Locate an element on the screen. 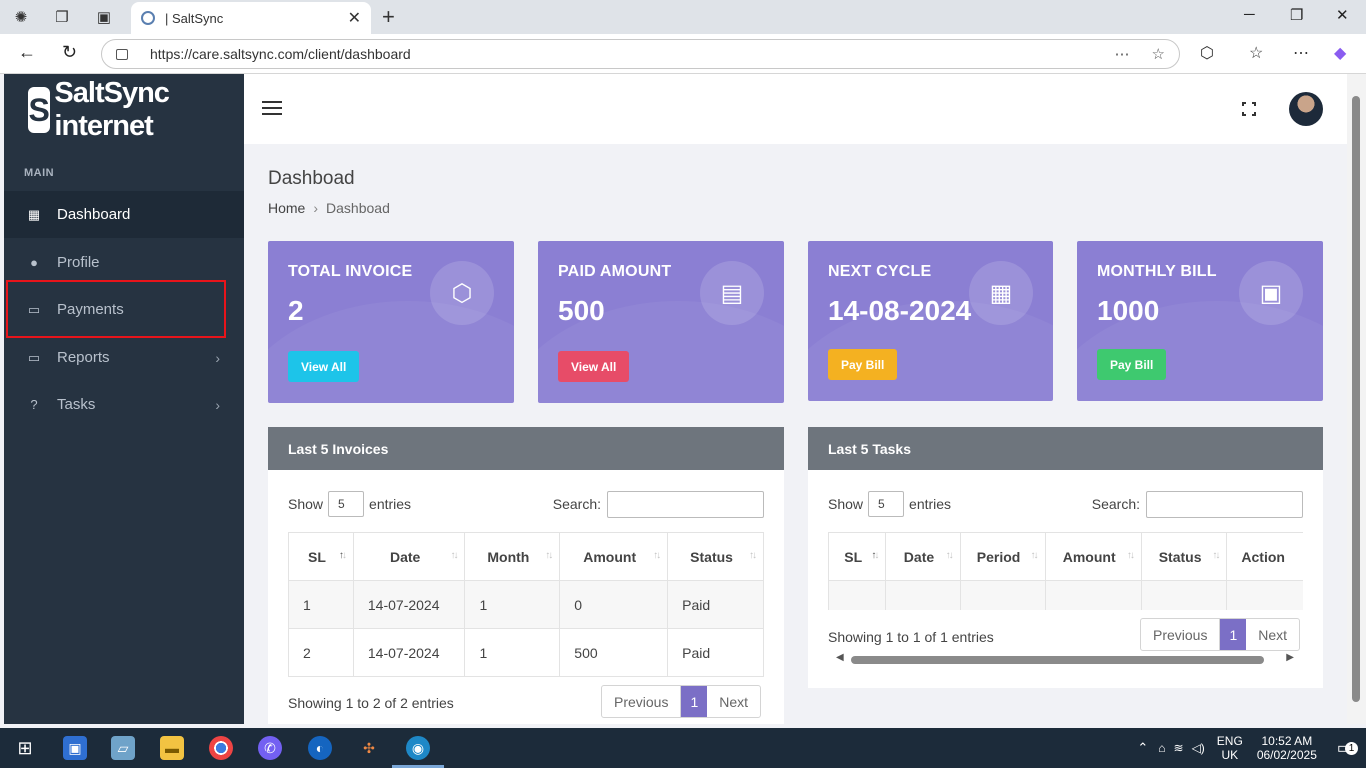  stat-card-monthly-bill: MONTHLY BILL 1000 ▣ Pay Bill is located at coordinates (1200, 321).